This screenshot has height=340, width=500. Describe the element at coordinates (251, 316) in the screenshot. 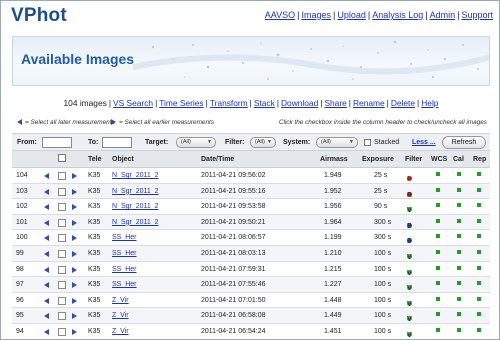

I see `table-row: 95 K35 Z_Vir 2011-04-21 06:58:08 1.449 100 sV` at that location.